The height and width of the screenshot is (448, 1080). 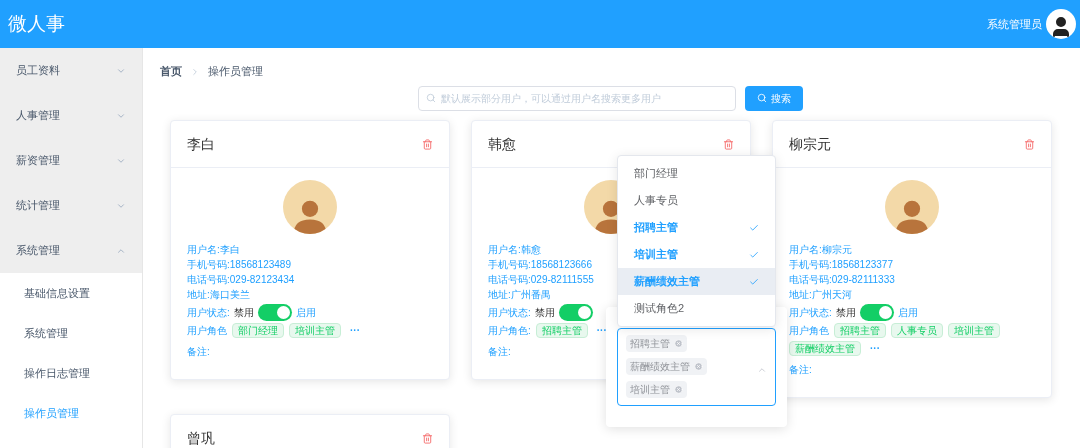 I want to click on info-line: 用户名:柳宗元, so click(x=820, y=250).